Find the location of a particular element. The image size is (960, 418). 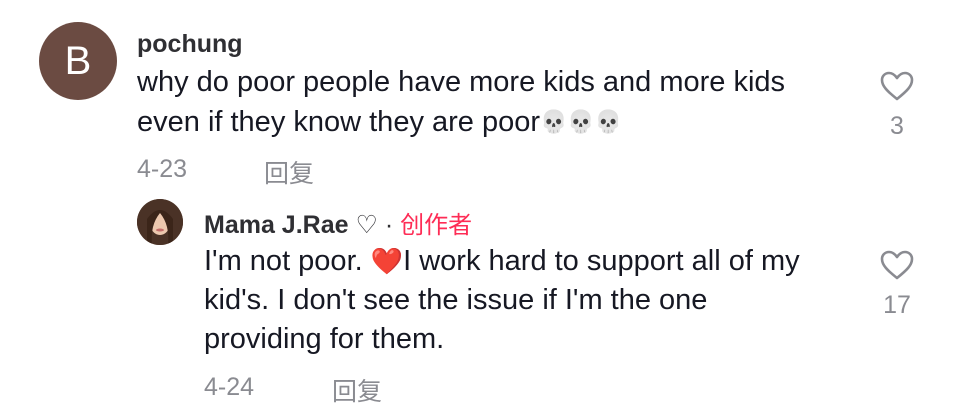

avatar is located at coordinates (160, 222).